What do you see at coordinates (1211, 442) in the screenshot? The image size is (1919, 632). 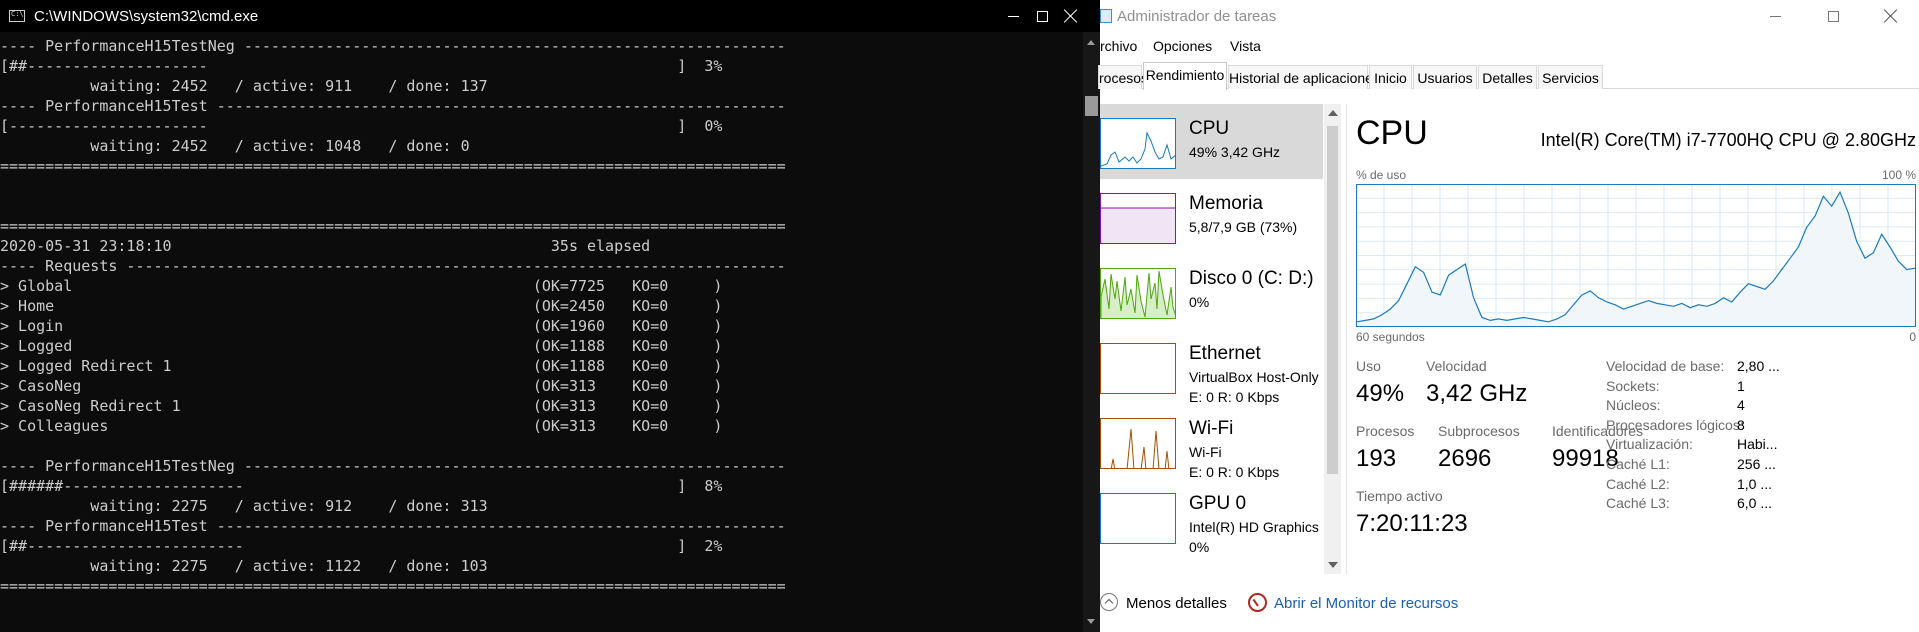 I see `resource-item-wifi: Wi-Fi Wi-Fi E: 0 R: 0 Kbps` at bounding box center [1211, 442].